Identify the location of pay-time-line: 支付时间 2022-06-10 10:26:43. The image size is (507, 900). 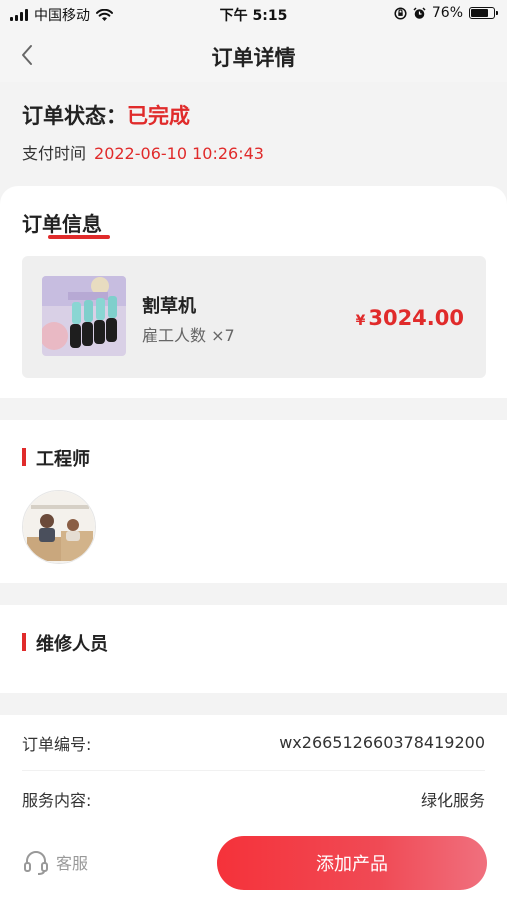
(143, 152).